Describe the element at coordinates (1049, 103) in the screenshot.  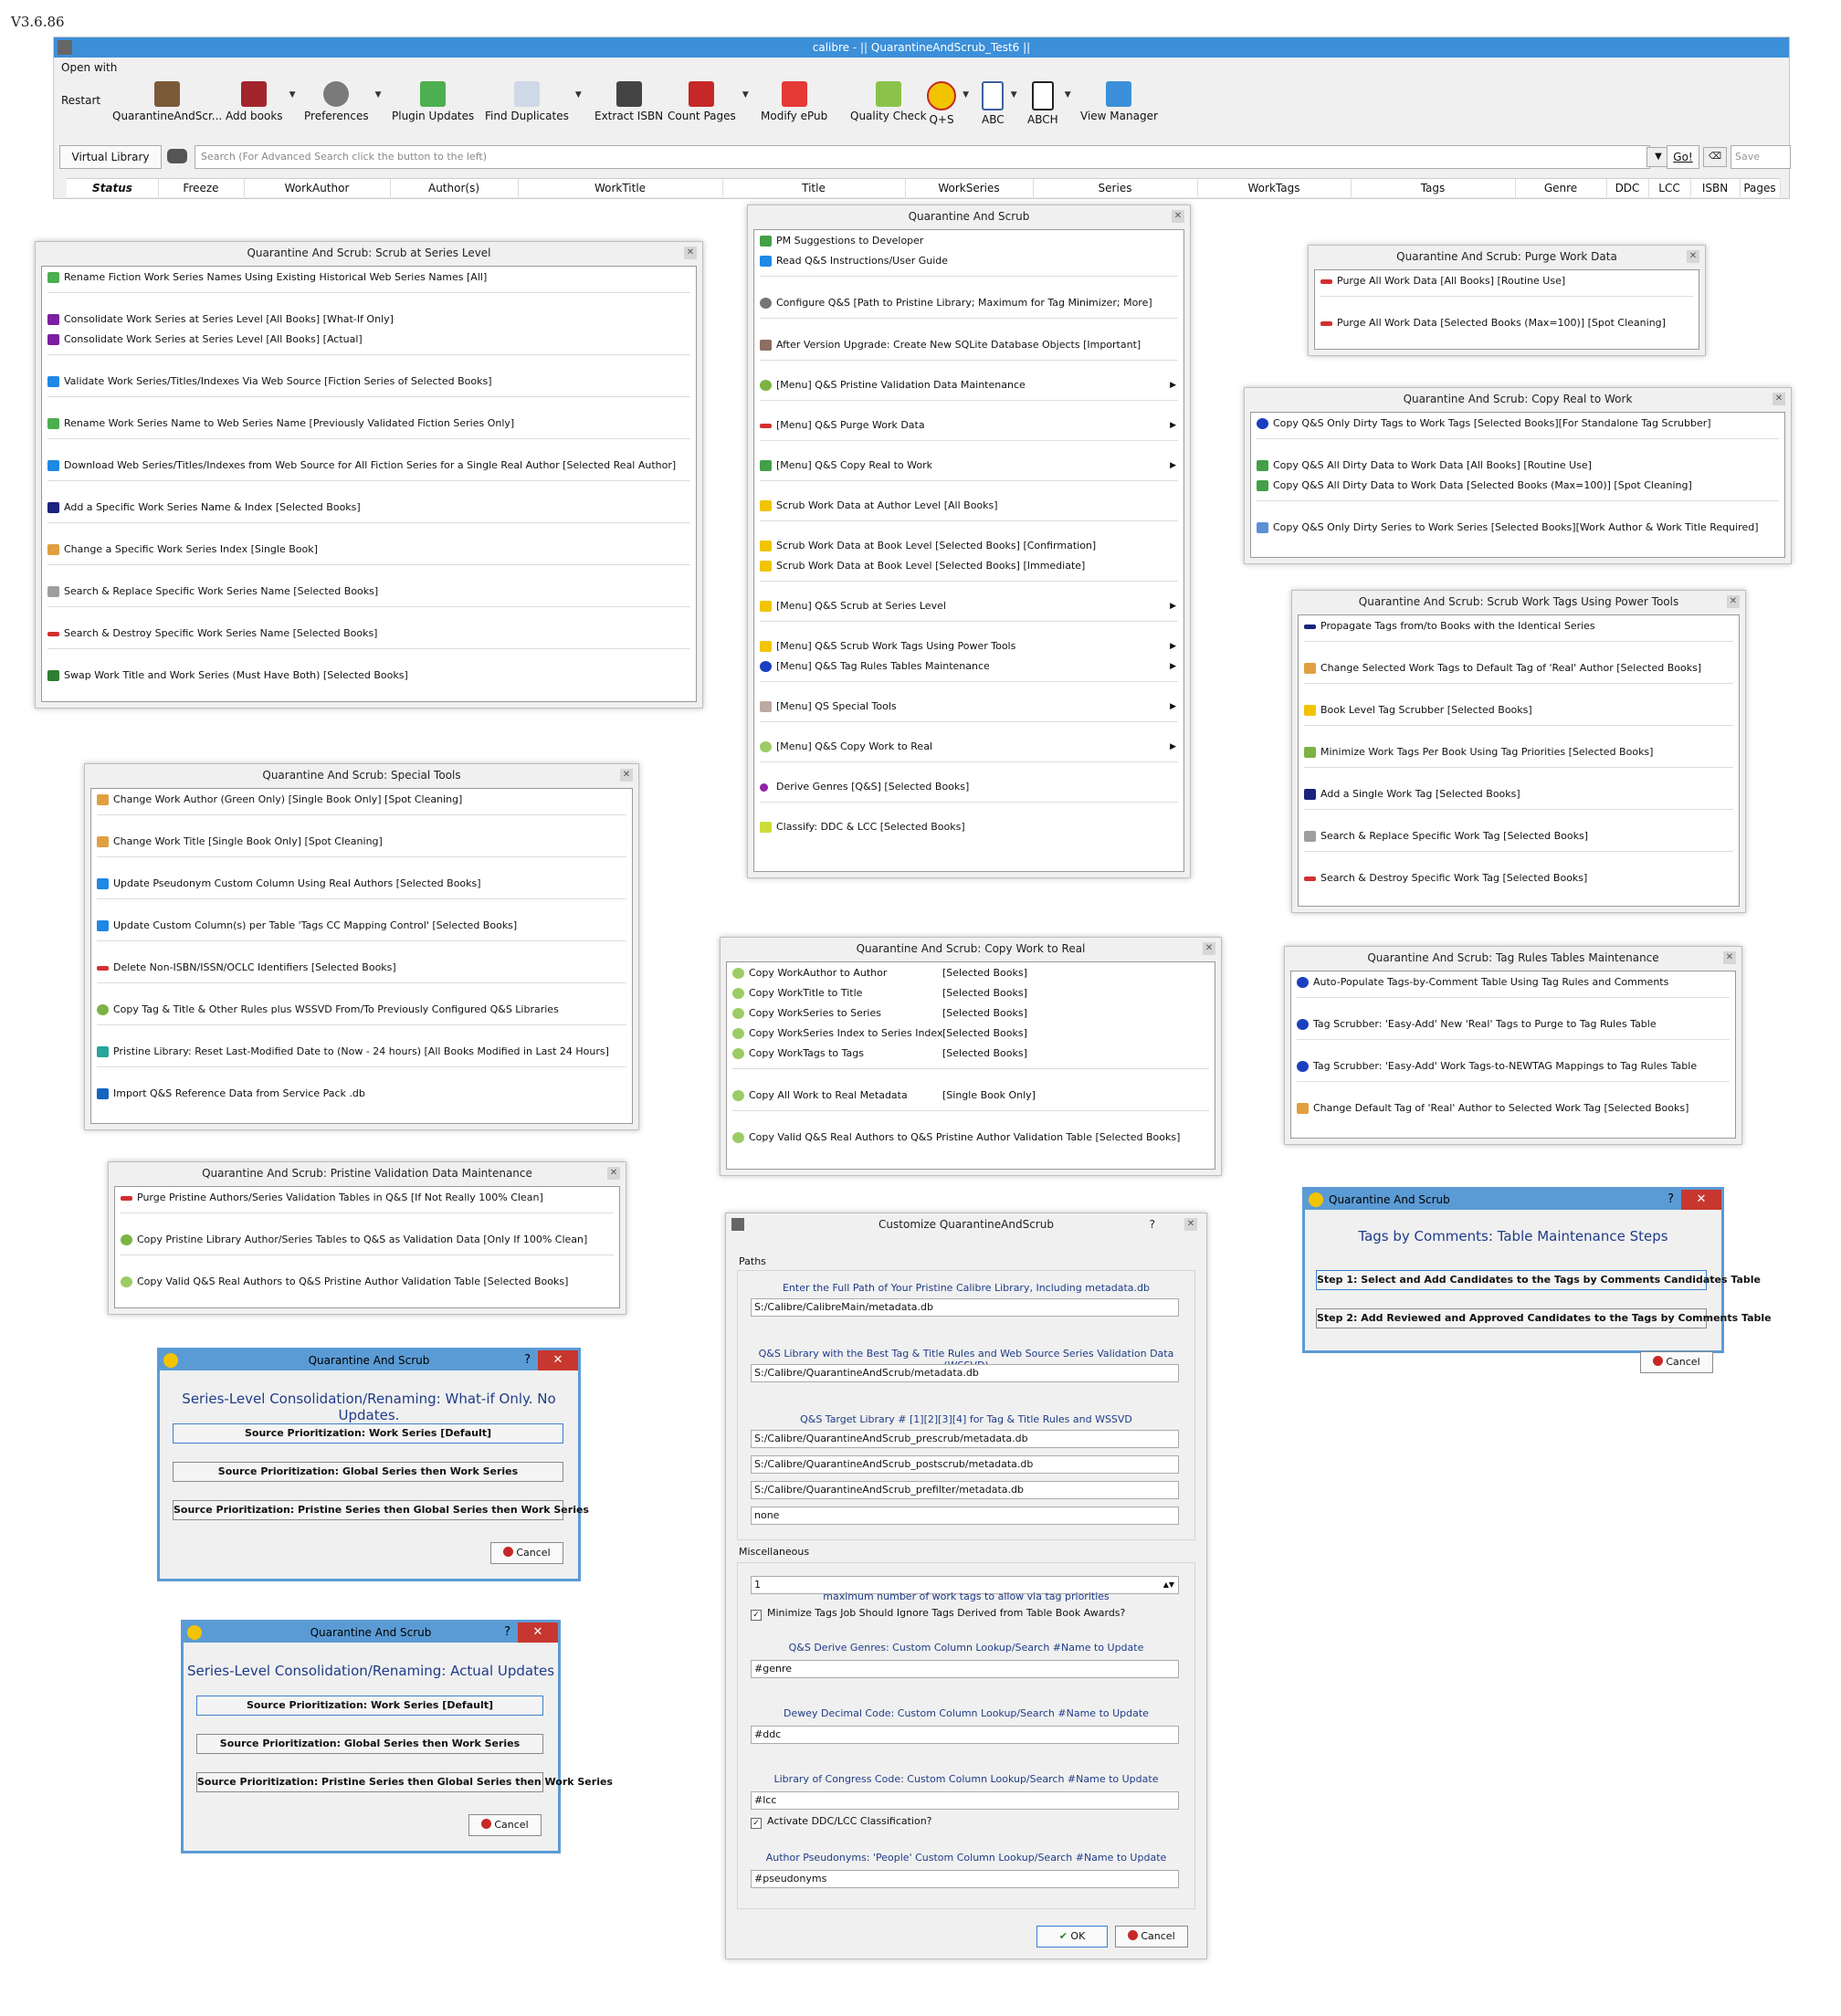
I see `toolbar-abch-button: ABCH ▼` at that location.